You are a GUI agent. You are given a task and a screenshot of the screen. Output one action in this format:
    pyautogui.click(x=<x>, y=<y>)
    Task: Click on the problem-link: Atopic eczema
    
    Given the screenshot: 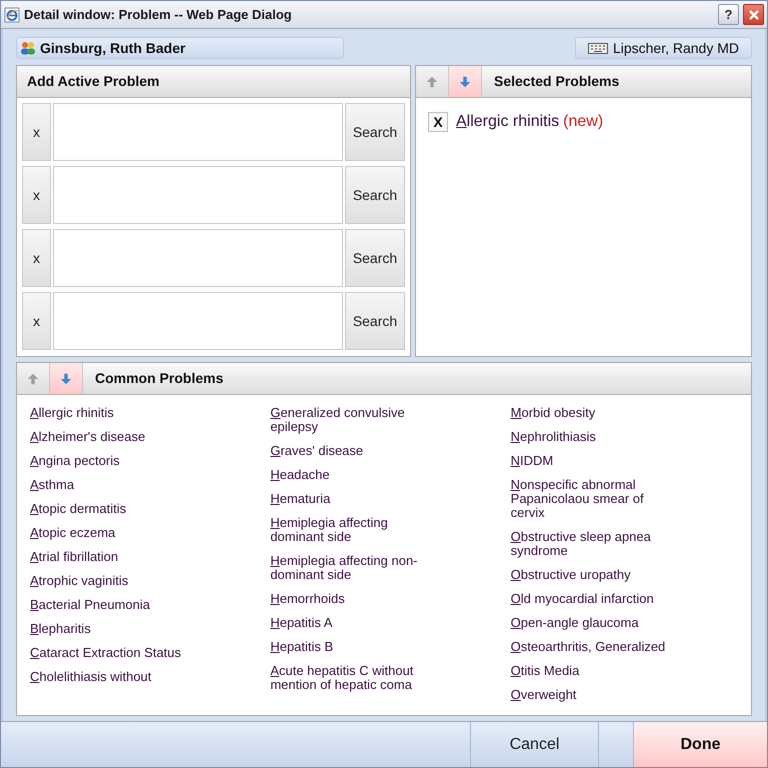 What is the action you would take?
    pyautogui.click(x=114, y=533)
    